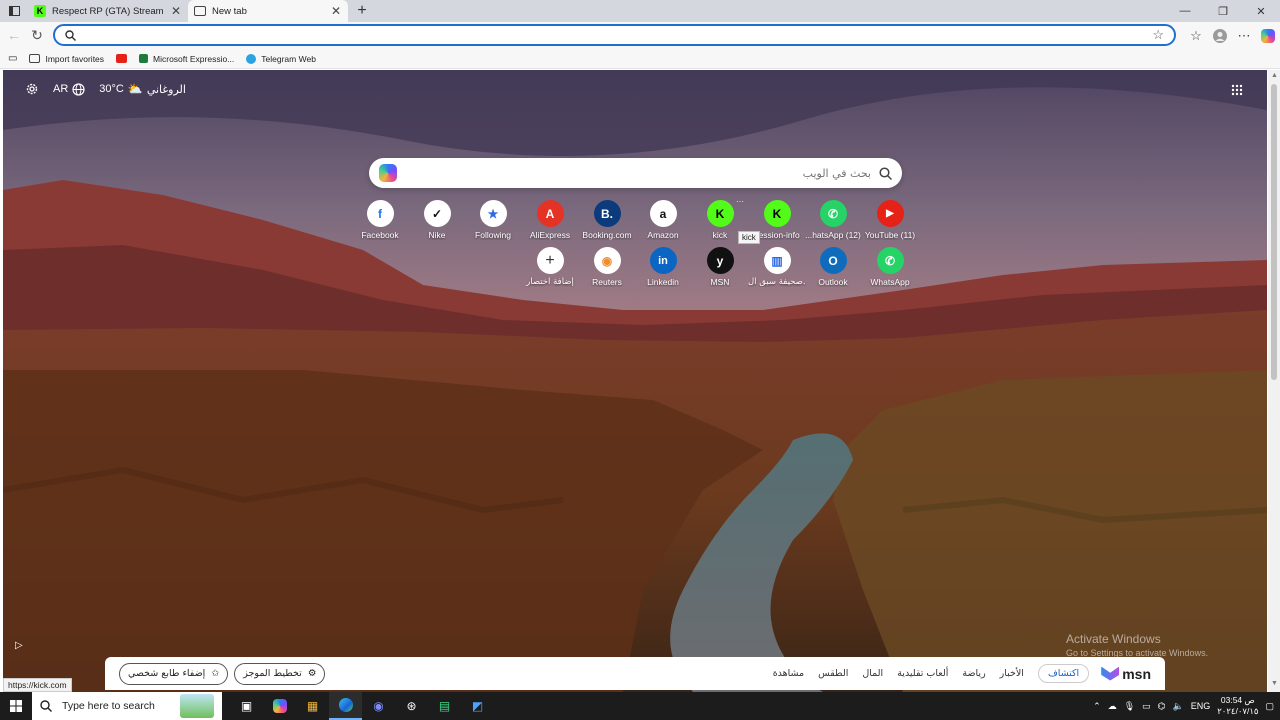 The width and height of the screenshot is (1280, 720). What do you see at coordinates (1146, 706) in the screenshot?
I see `battery-icon: ▭` at bounding box center [1146, 706].